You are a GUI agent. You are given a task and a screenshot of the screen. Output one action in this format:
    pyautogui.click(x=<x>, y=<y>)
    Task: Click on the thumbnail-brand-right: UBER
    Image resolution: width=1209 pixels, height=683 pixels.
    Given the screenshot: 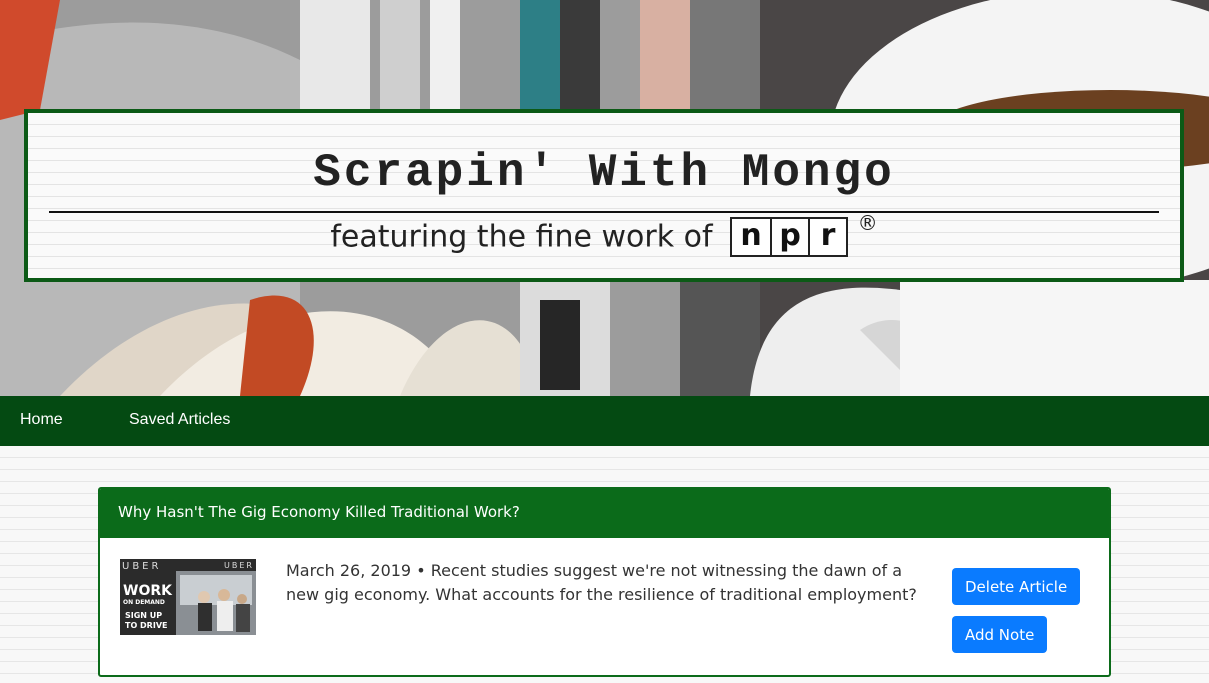 What is the action you would take?
    pyautogui.click(x=239, y=565)
    